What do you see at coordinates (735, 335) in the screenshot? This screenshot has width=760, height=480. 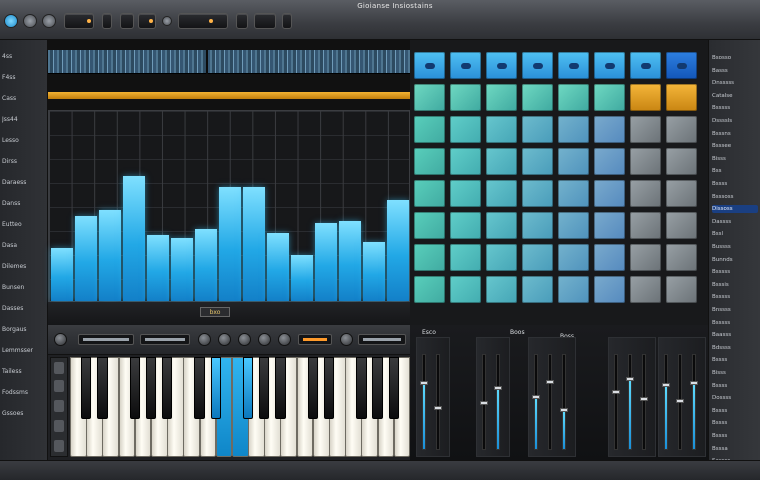 I see `browser-list-item: Baasss` at bounding box center [735, 335].